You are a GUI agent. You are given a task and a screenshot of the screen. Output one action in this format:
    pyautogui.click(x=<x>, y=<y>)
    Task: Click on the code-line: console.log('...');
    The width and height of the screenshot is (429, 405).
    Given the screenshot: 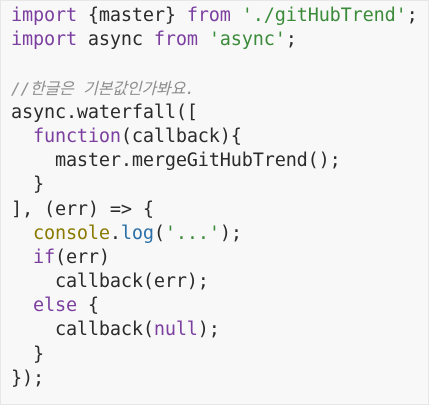 What is the action you would take?
    pyautogui.click(x=214, y=234)
    